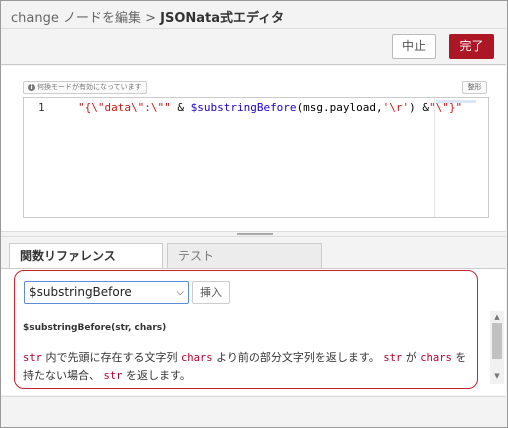 The image size is (508, 428). Describe the element at coordinates (339, 107) in the screenshot. I see `code-args: (msg.payload,` at that location.